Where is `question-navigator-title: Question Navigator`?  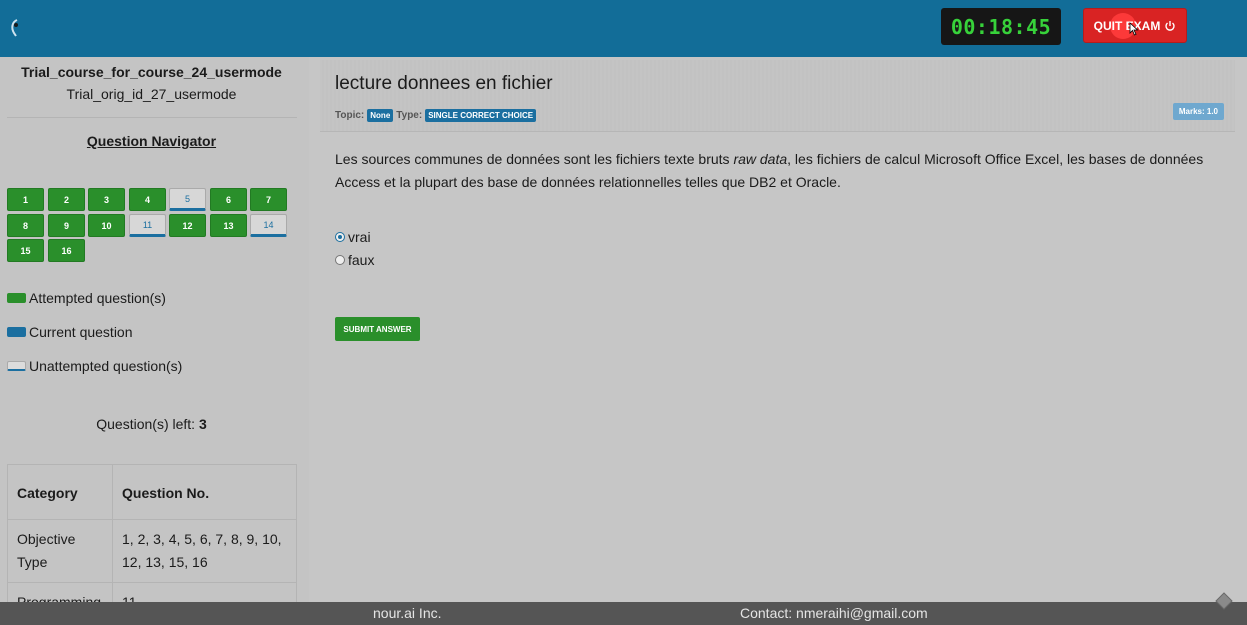 question-navigator-title: Question Navigator is located at coordinates (151, 141).